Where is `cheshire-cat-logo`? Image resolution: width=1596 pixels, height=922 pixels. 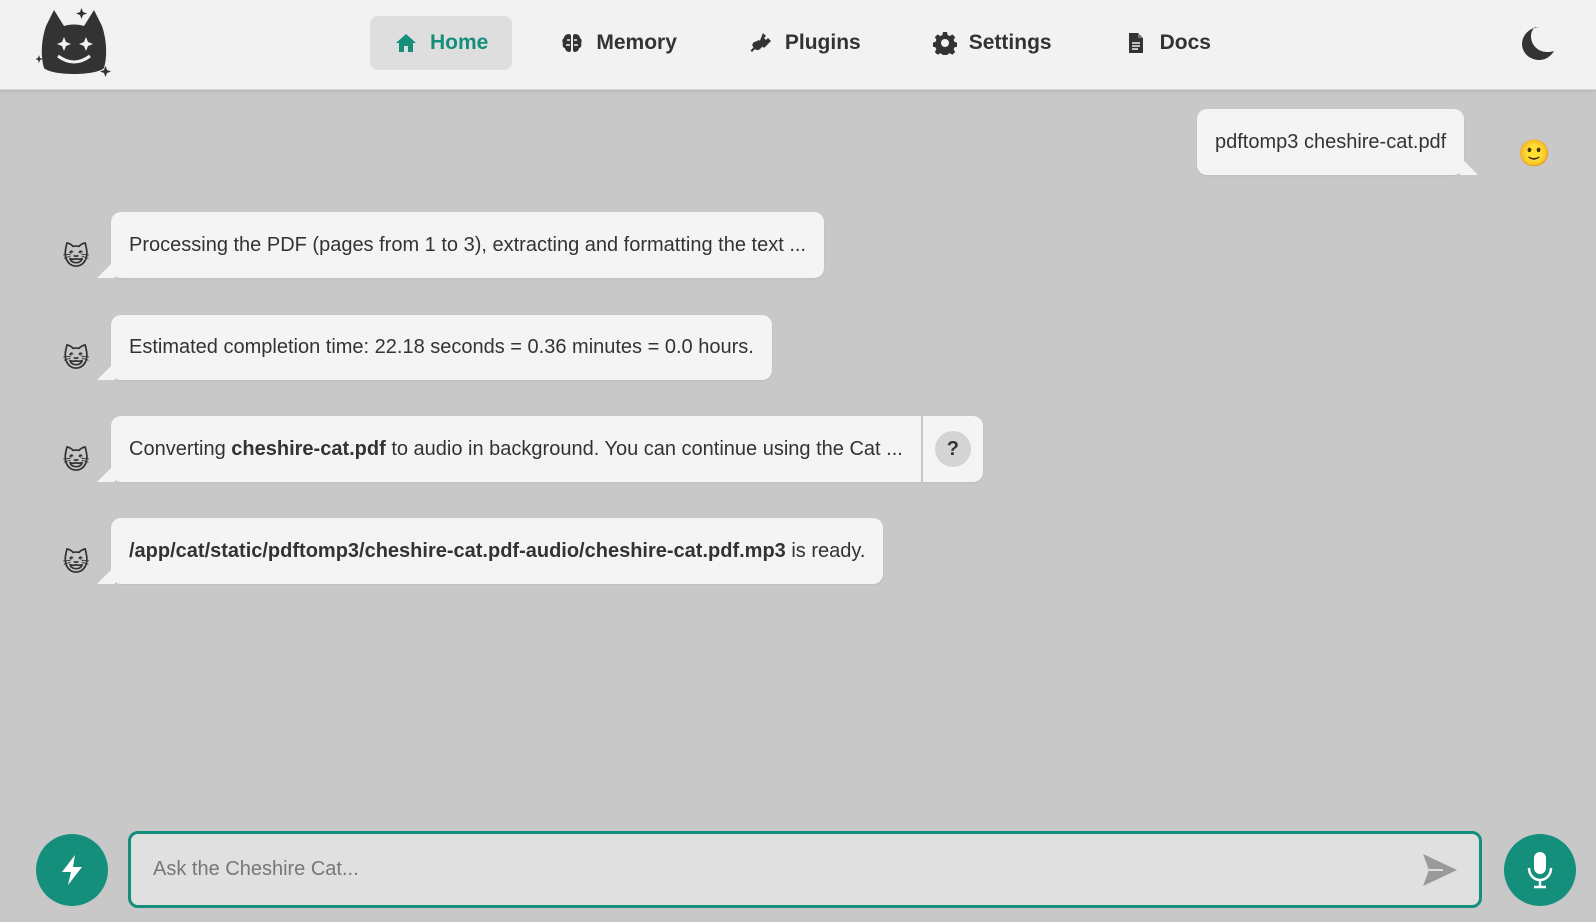
cheshire-cat-logo is located at coordinates (74, 44).